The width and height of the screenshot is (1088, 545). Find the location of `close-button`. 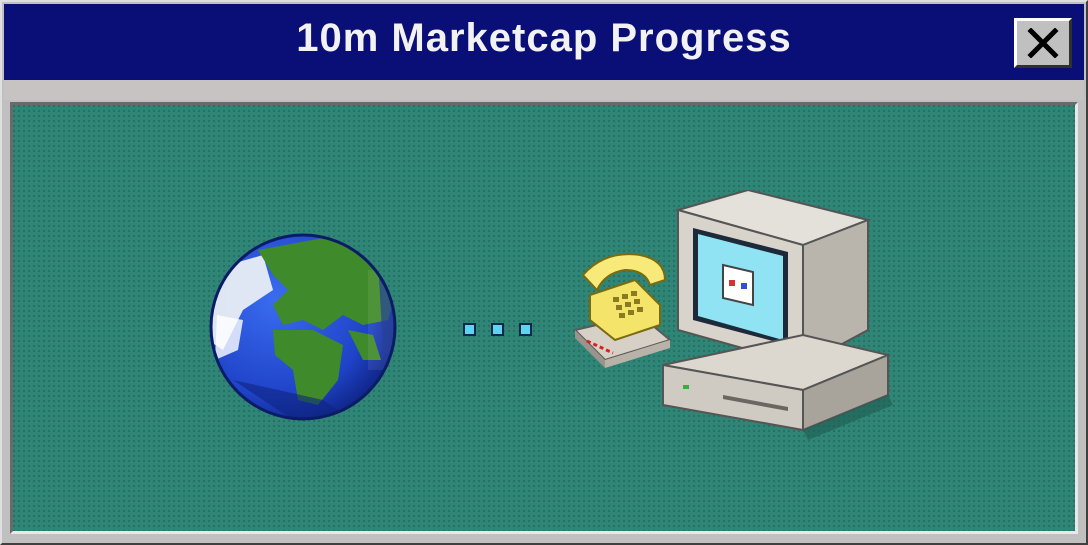

close-button is located at coordinates (1043, 43).